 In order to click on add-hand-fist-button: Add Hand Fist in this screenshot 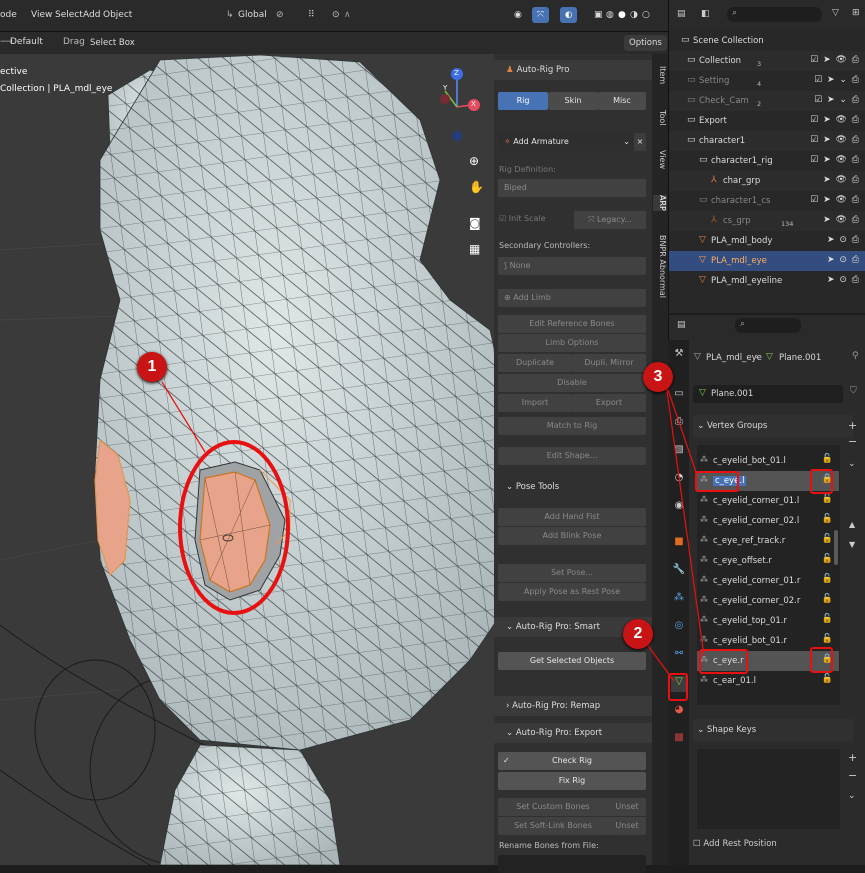, I will do `click(572, 517)`.